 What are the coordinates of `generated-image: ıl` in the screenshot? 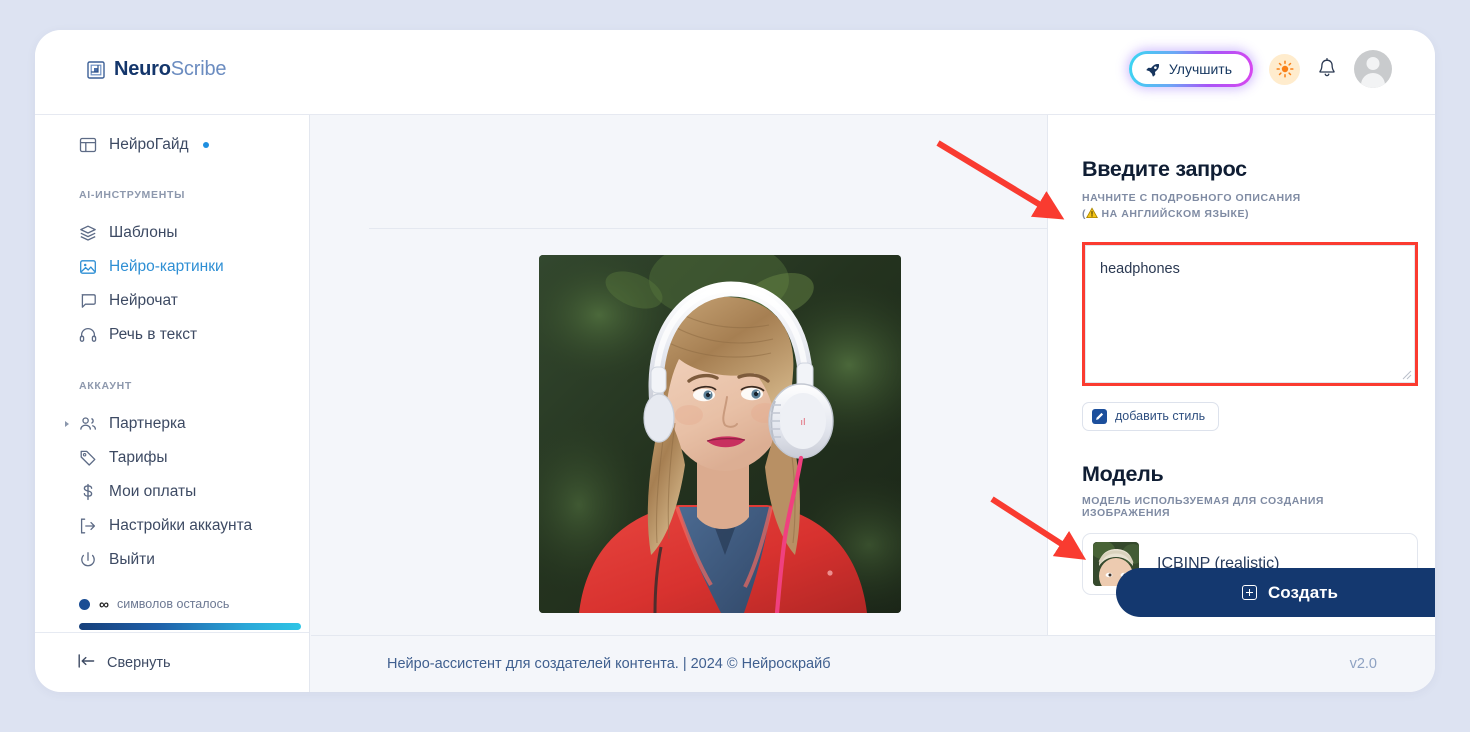 It's located at (720, 434).